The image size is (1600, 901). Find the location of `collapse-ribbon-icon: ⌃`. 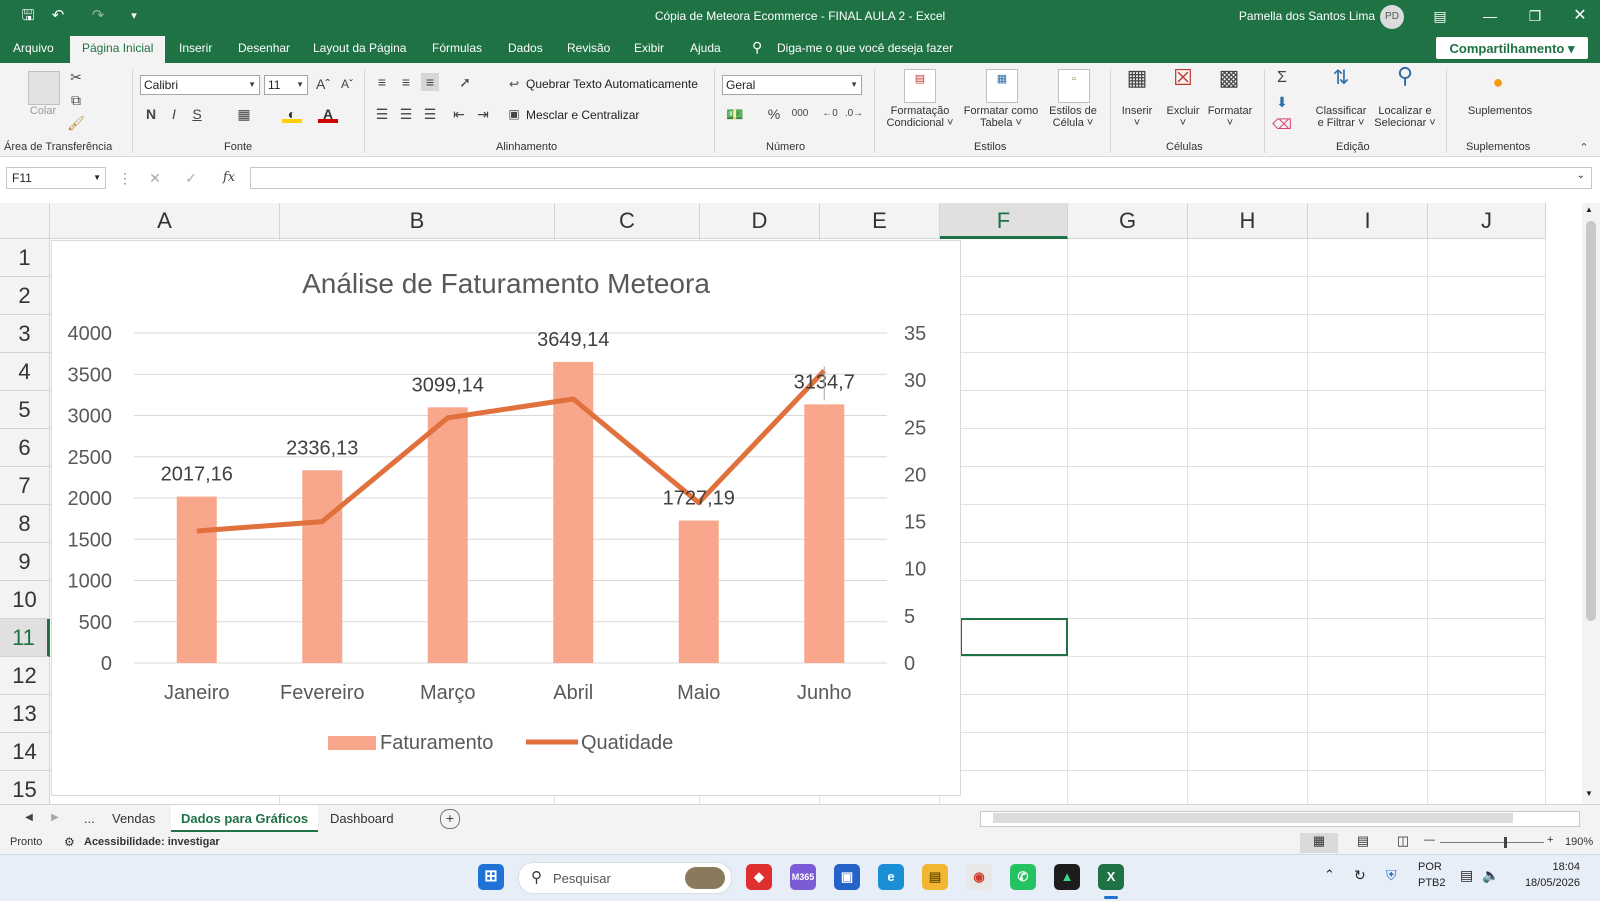

collapse-ribbon-icon: ⌃ is located at coordinates (1584, 148).